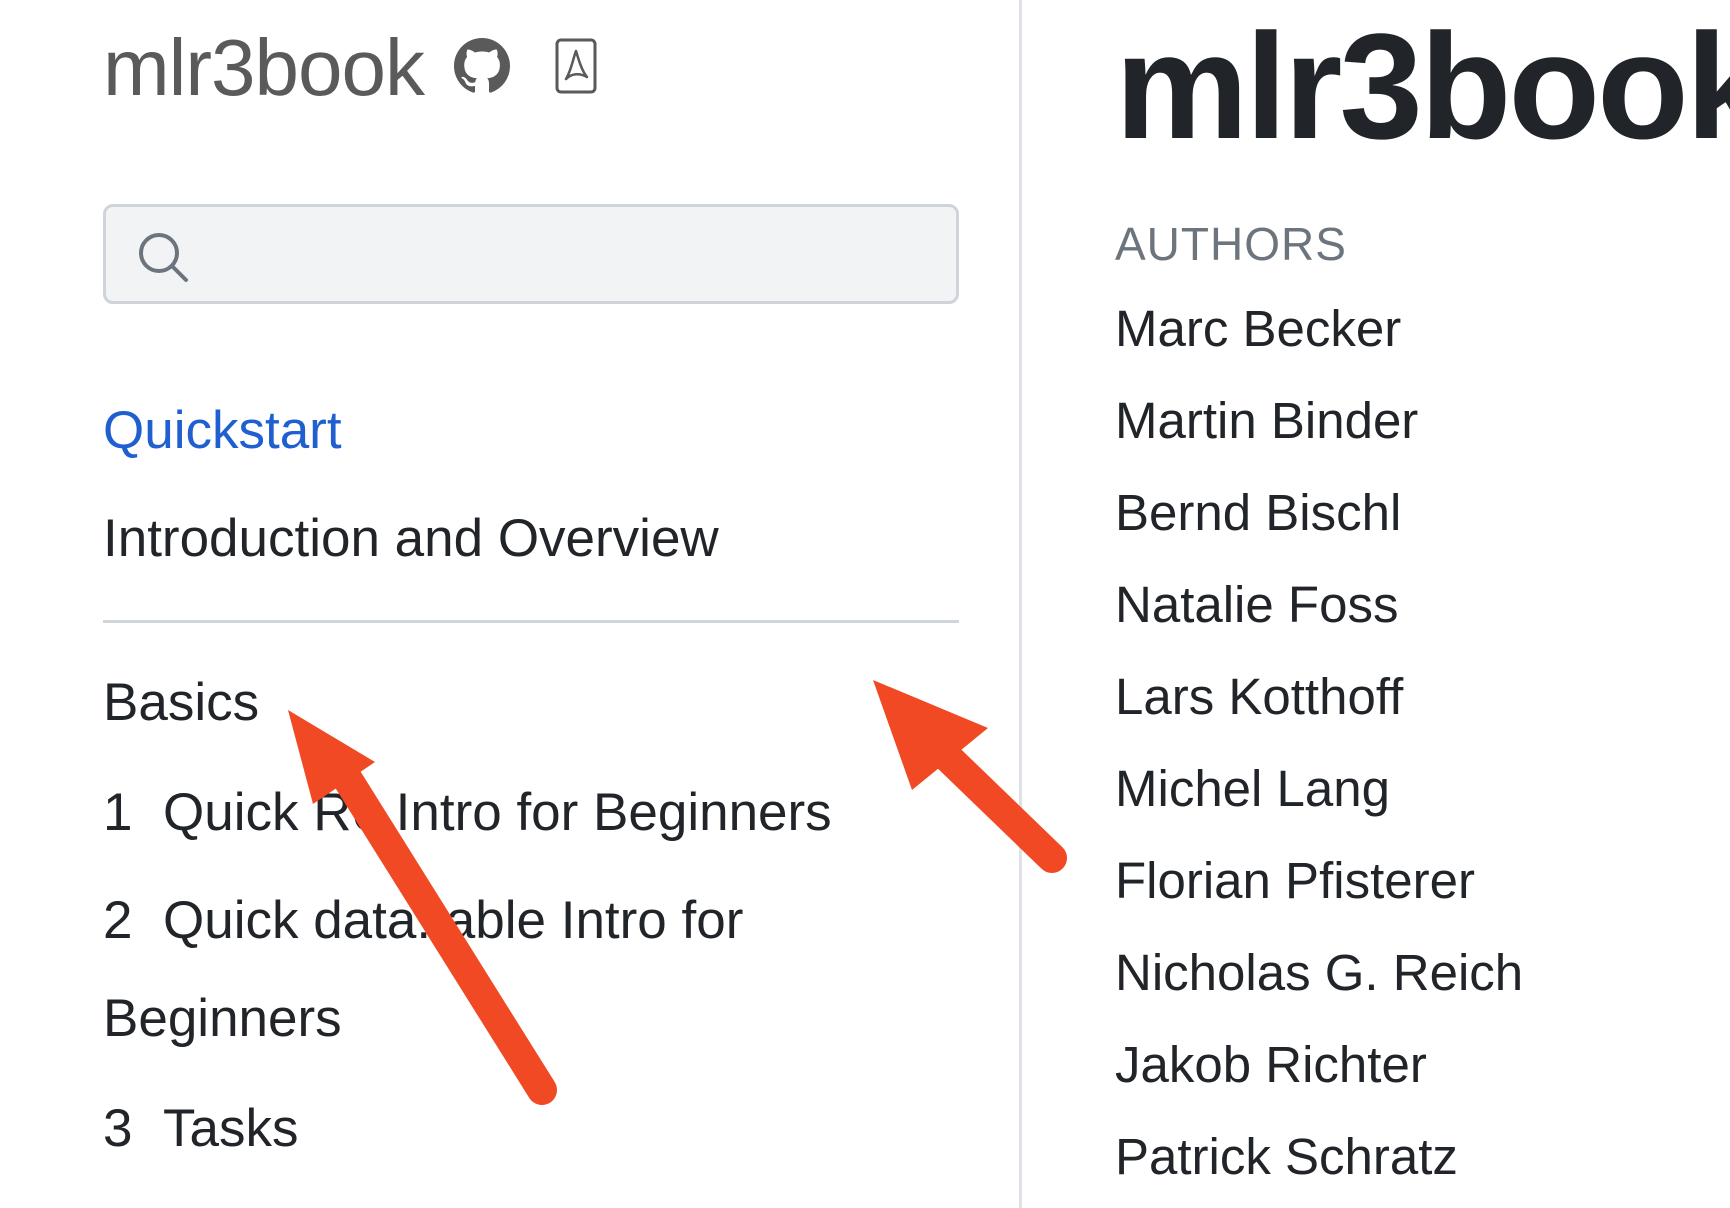 This screenshot has height=1208, width=1730. What do you see at coordinates (1295, 880) in the screenshot?
I see `author-name: Florian Pfisterer` at bounding box center [1295, 880].